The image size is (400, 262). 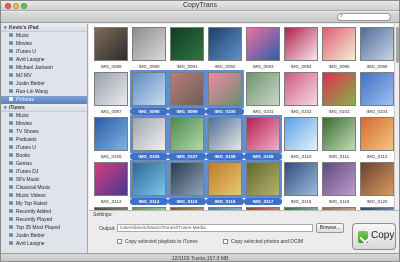 What do you see at coordinates (44, 204) in the screenshot?
I see `itunes-item-11: My Top Rated` at bounding box center [44, 204].